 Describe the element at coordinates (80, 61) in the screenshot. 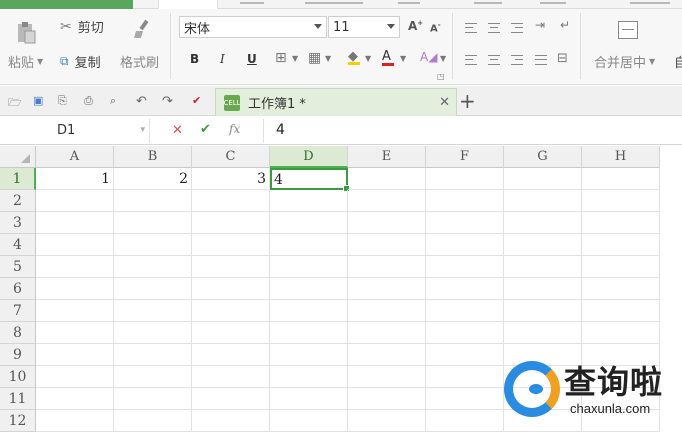

I see `copy-button: ⧉ 复制` at that location.